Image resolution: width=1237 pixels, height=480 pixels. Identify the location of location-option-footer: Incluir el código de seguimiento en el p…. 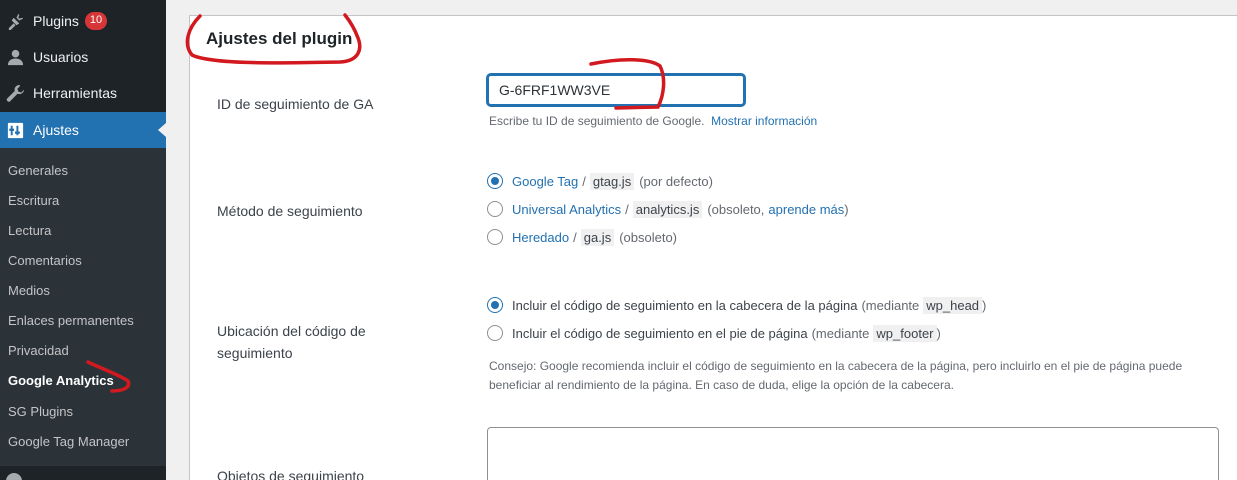
(714, 333).